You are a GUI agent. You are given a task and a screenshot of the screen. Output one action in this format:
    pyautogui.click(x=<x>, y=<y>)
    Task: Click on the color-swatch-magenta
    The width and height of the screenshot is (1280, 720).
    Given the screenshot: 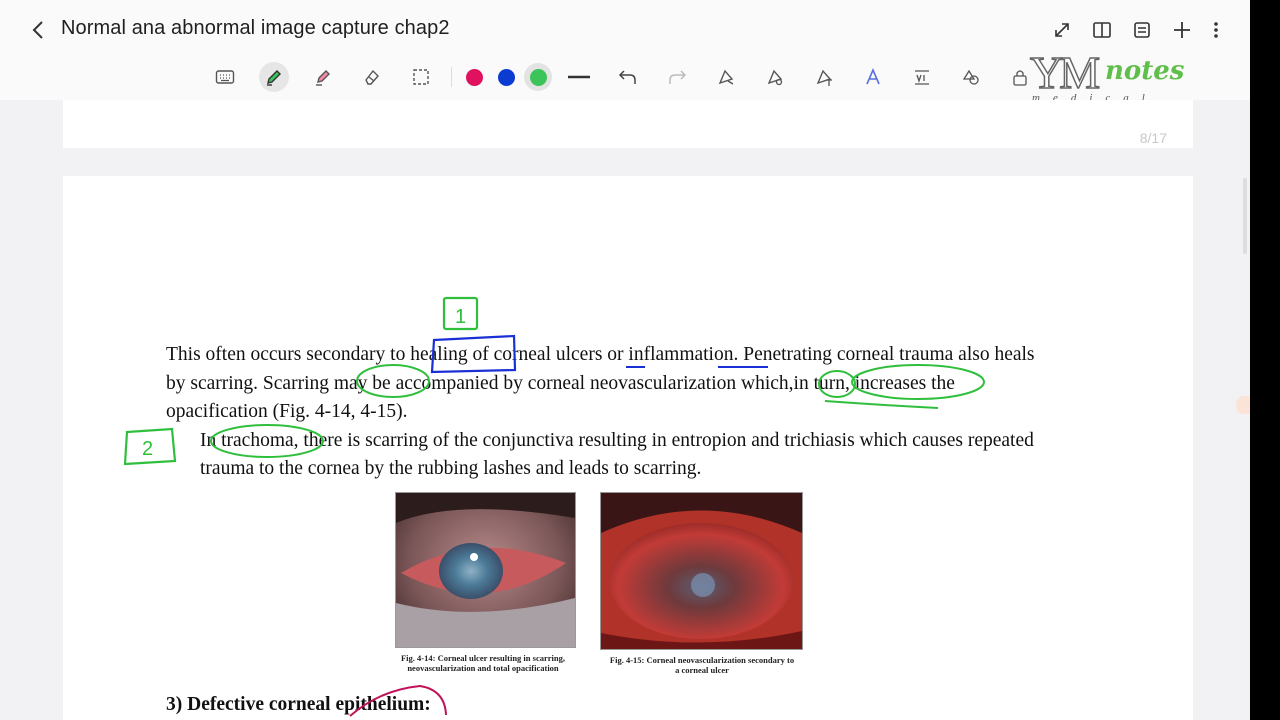 What is the action you would take?
    pyautogui.click(x=474, y=77)
    